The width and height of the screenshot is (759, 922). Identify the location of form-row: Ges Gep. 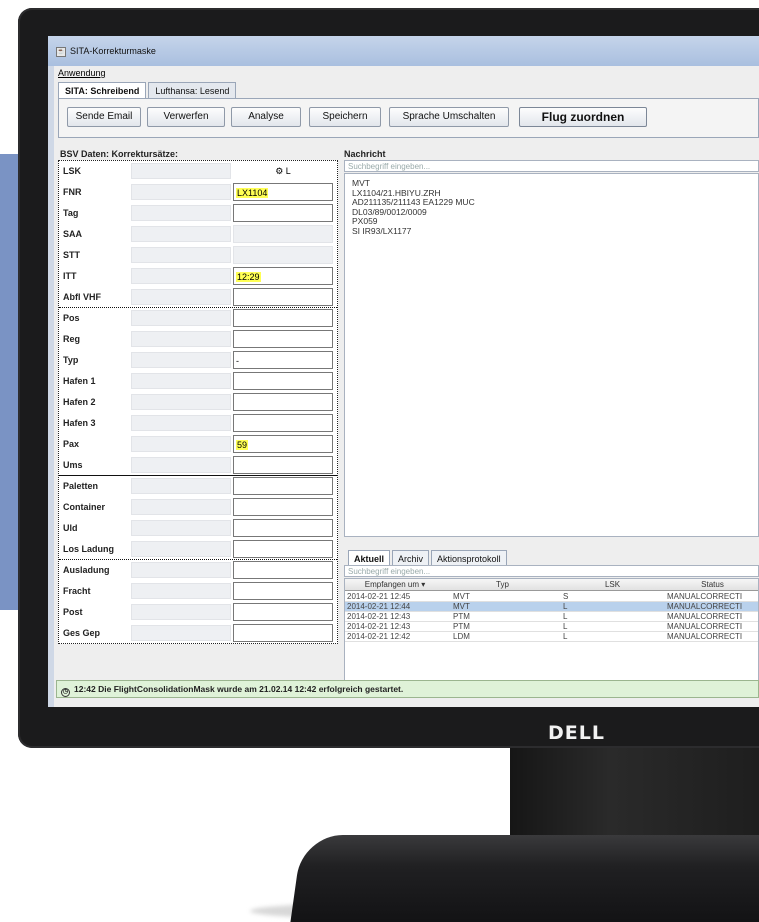
(198, 633).